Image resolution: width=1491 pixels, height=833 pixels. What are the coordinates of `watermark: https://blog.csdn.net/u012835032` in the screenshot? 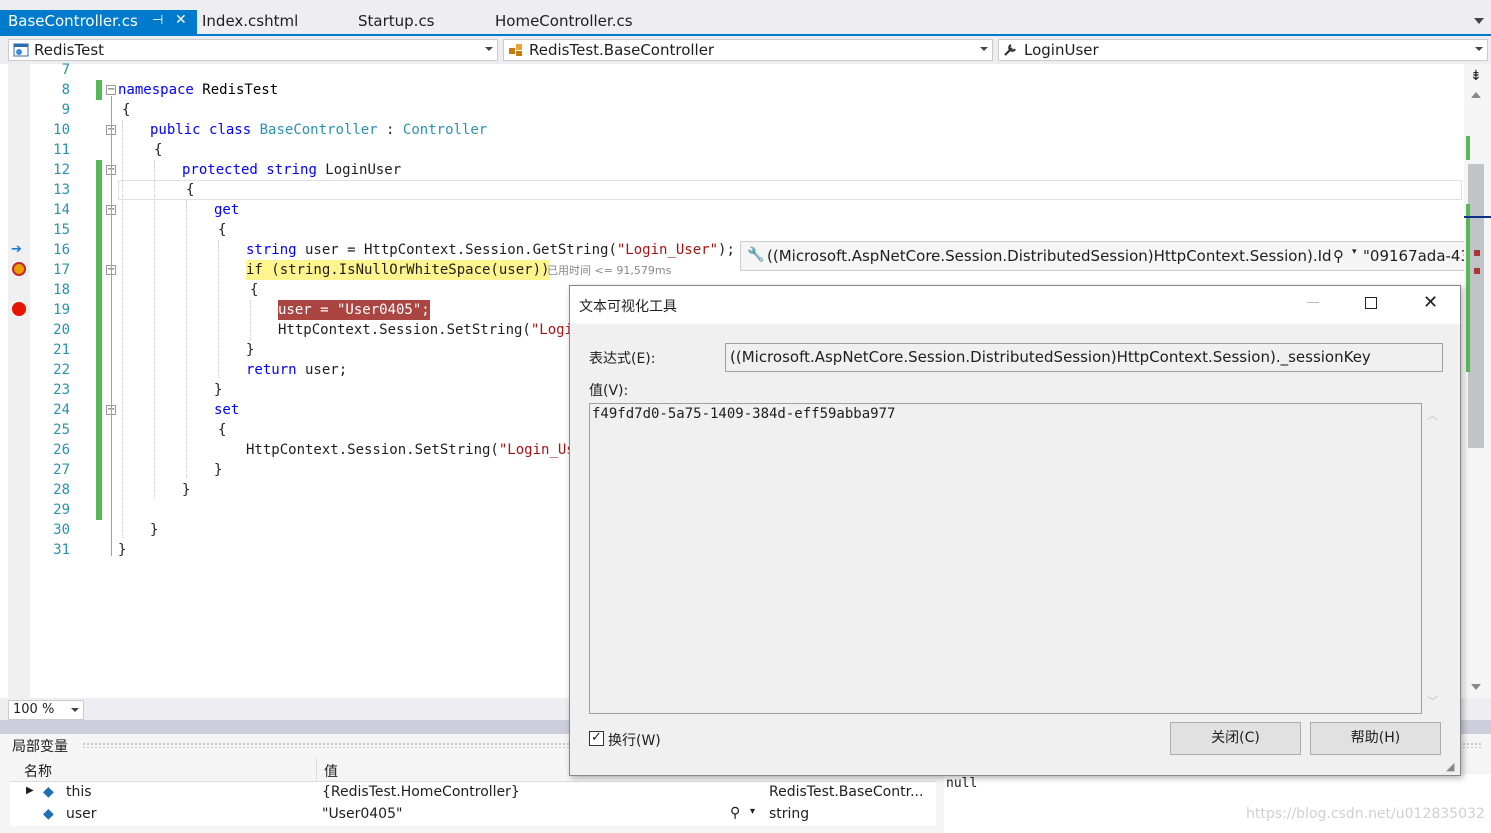 It's located at (1365, 814).